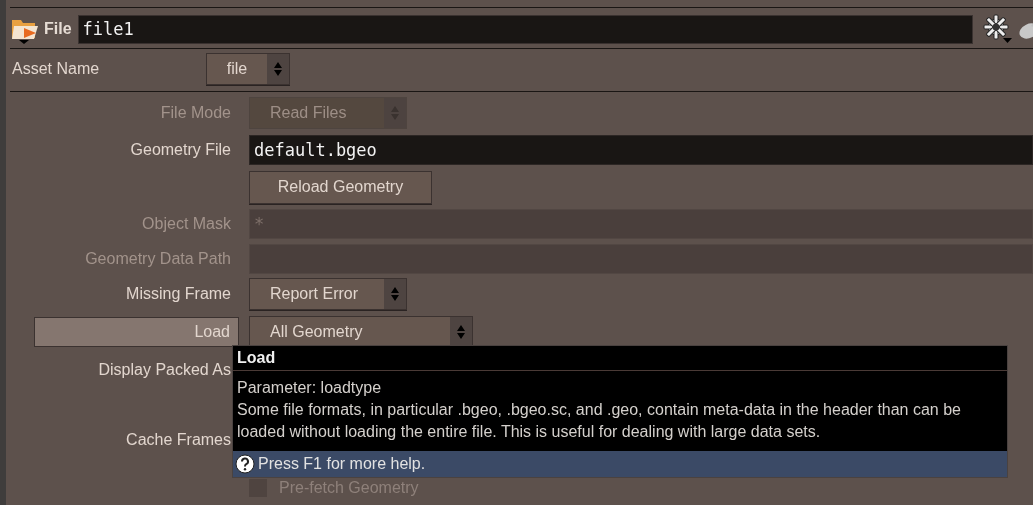 This screenshot has width=1033, height=505. I want to click on field-label: Object Mask, so click(186, 224).